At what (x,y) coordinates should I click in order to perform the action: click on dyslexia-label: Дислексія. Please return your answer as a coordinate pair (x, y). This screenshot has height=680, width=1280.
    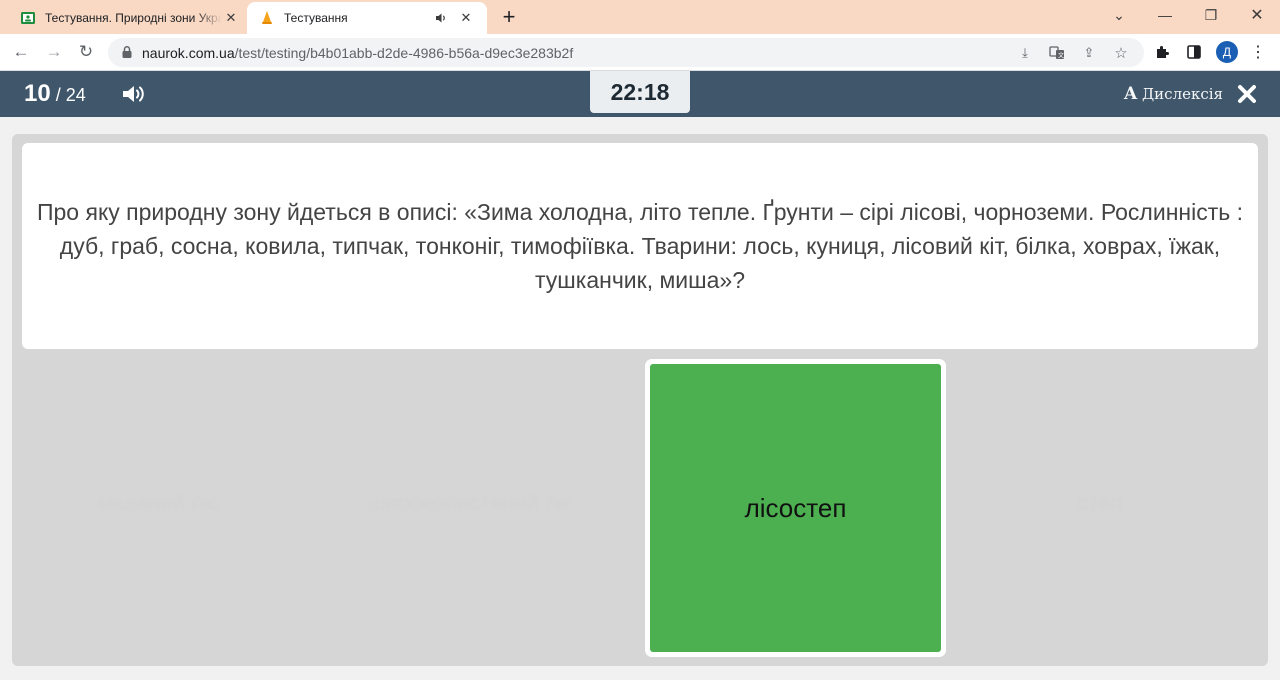
    Looking at the image, I should click on (1182, 94).